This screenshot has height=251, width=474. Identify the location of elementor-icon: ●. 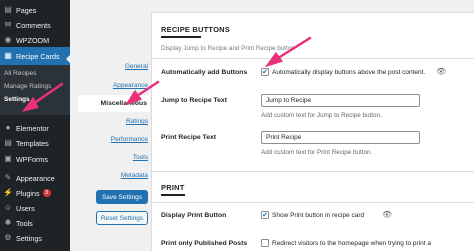
(8, 127).